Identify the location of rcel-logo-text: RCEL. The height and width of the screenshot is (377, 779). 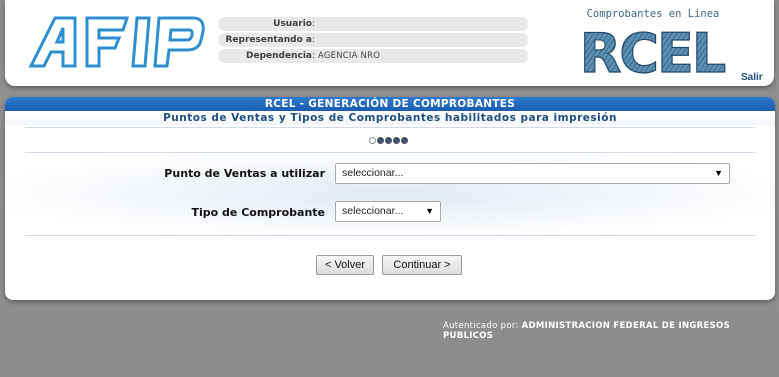
(652, 50).